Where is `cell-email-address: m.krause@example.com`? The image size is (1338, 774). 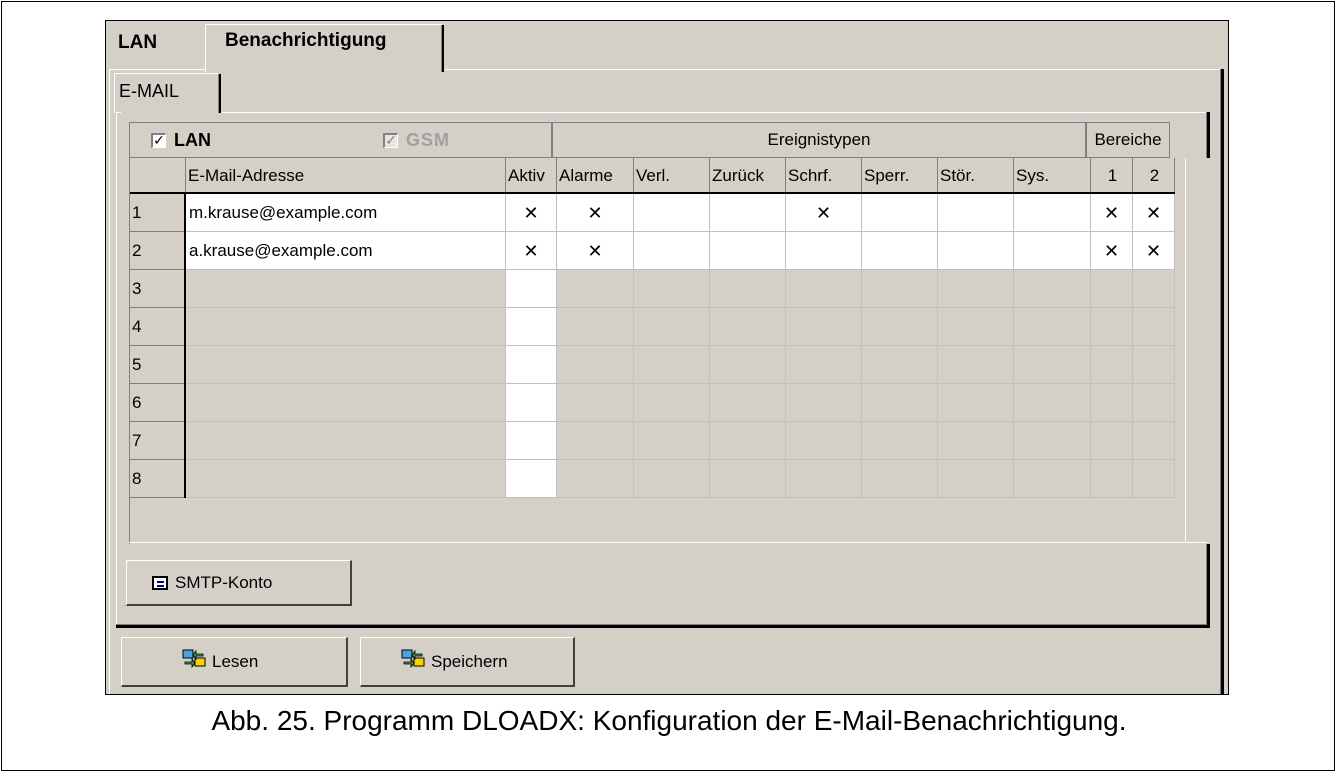 cell-email-address: m.krause@example.com is located at coordinates (346, 213).